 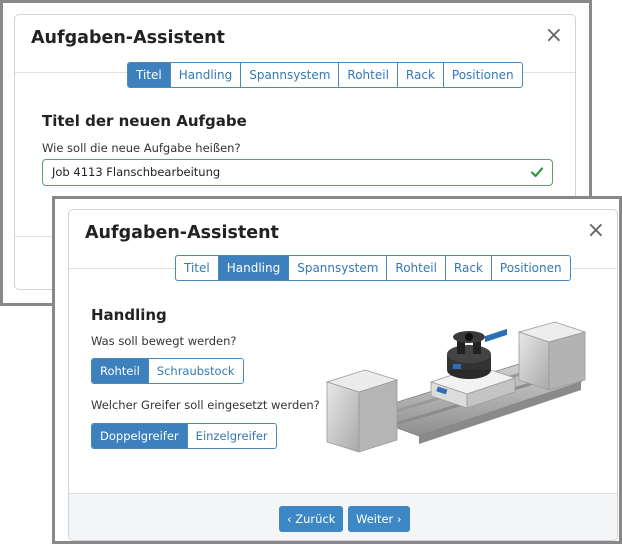 What do you see at coordinates (311, 519) in the screenshot?
I see `back-button: ‹ Zurück` at bounding box center [311, 519].